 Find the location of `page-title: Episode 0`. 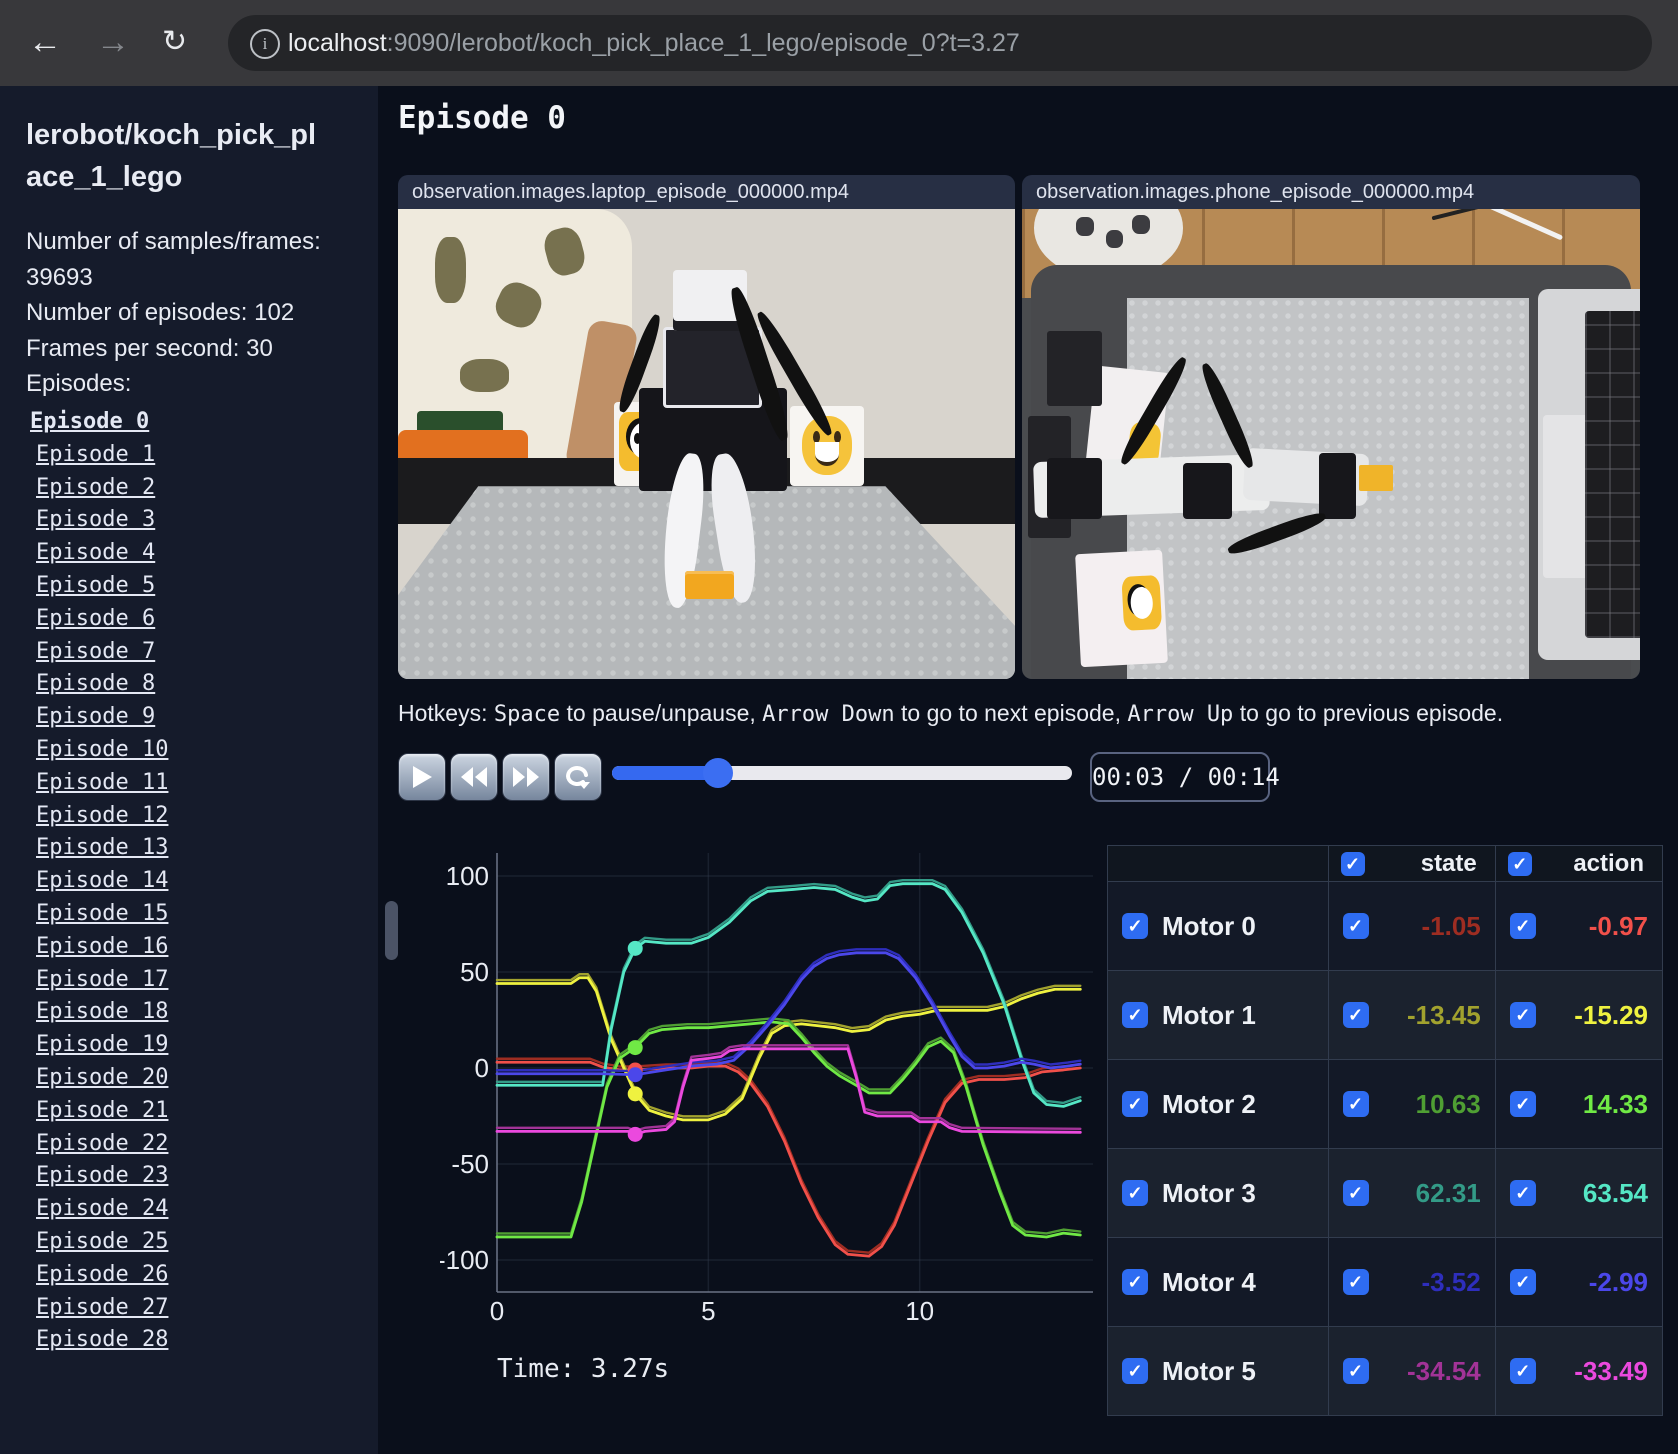

page-title: Episode 0 is located at coordinates (482, 118).